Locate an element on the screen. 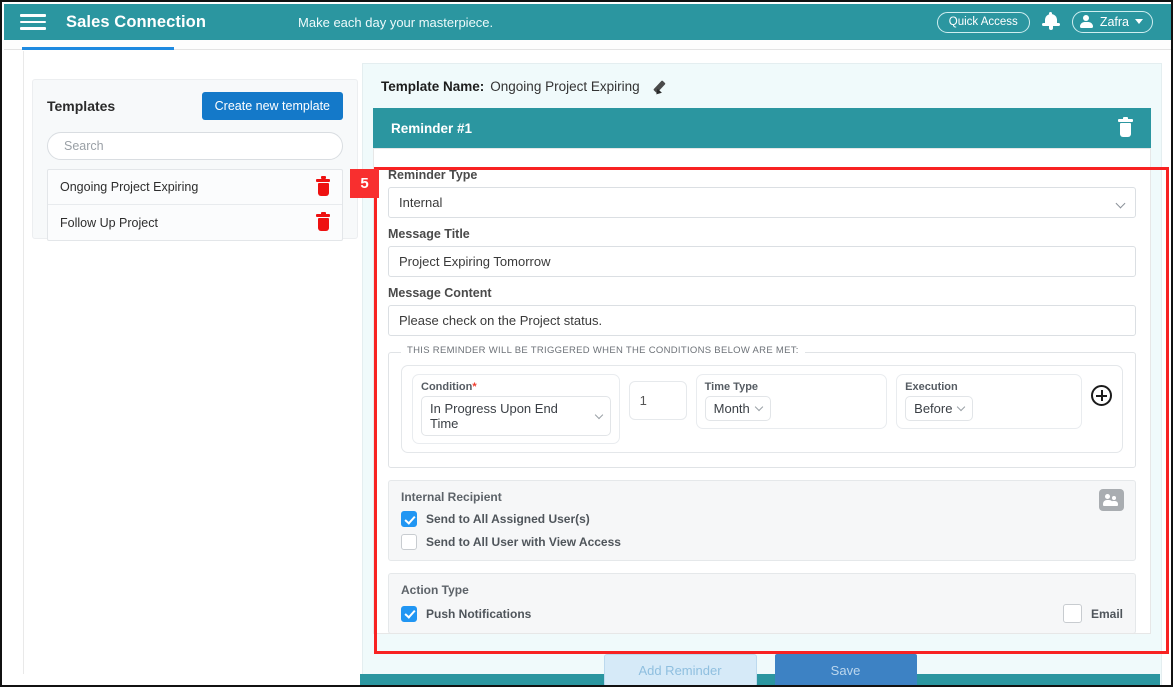 The height and width of the screenshot is (687, 1173). send-view-access-checkbox is located at coordinates (409, 542).